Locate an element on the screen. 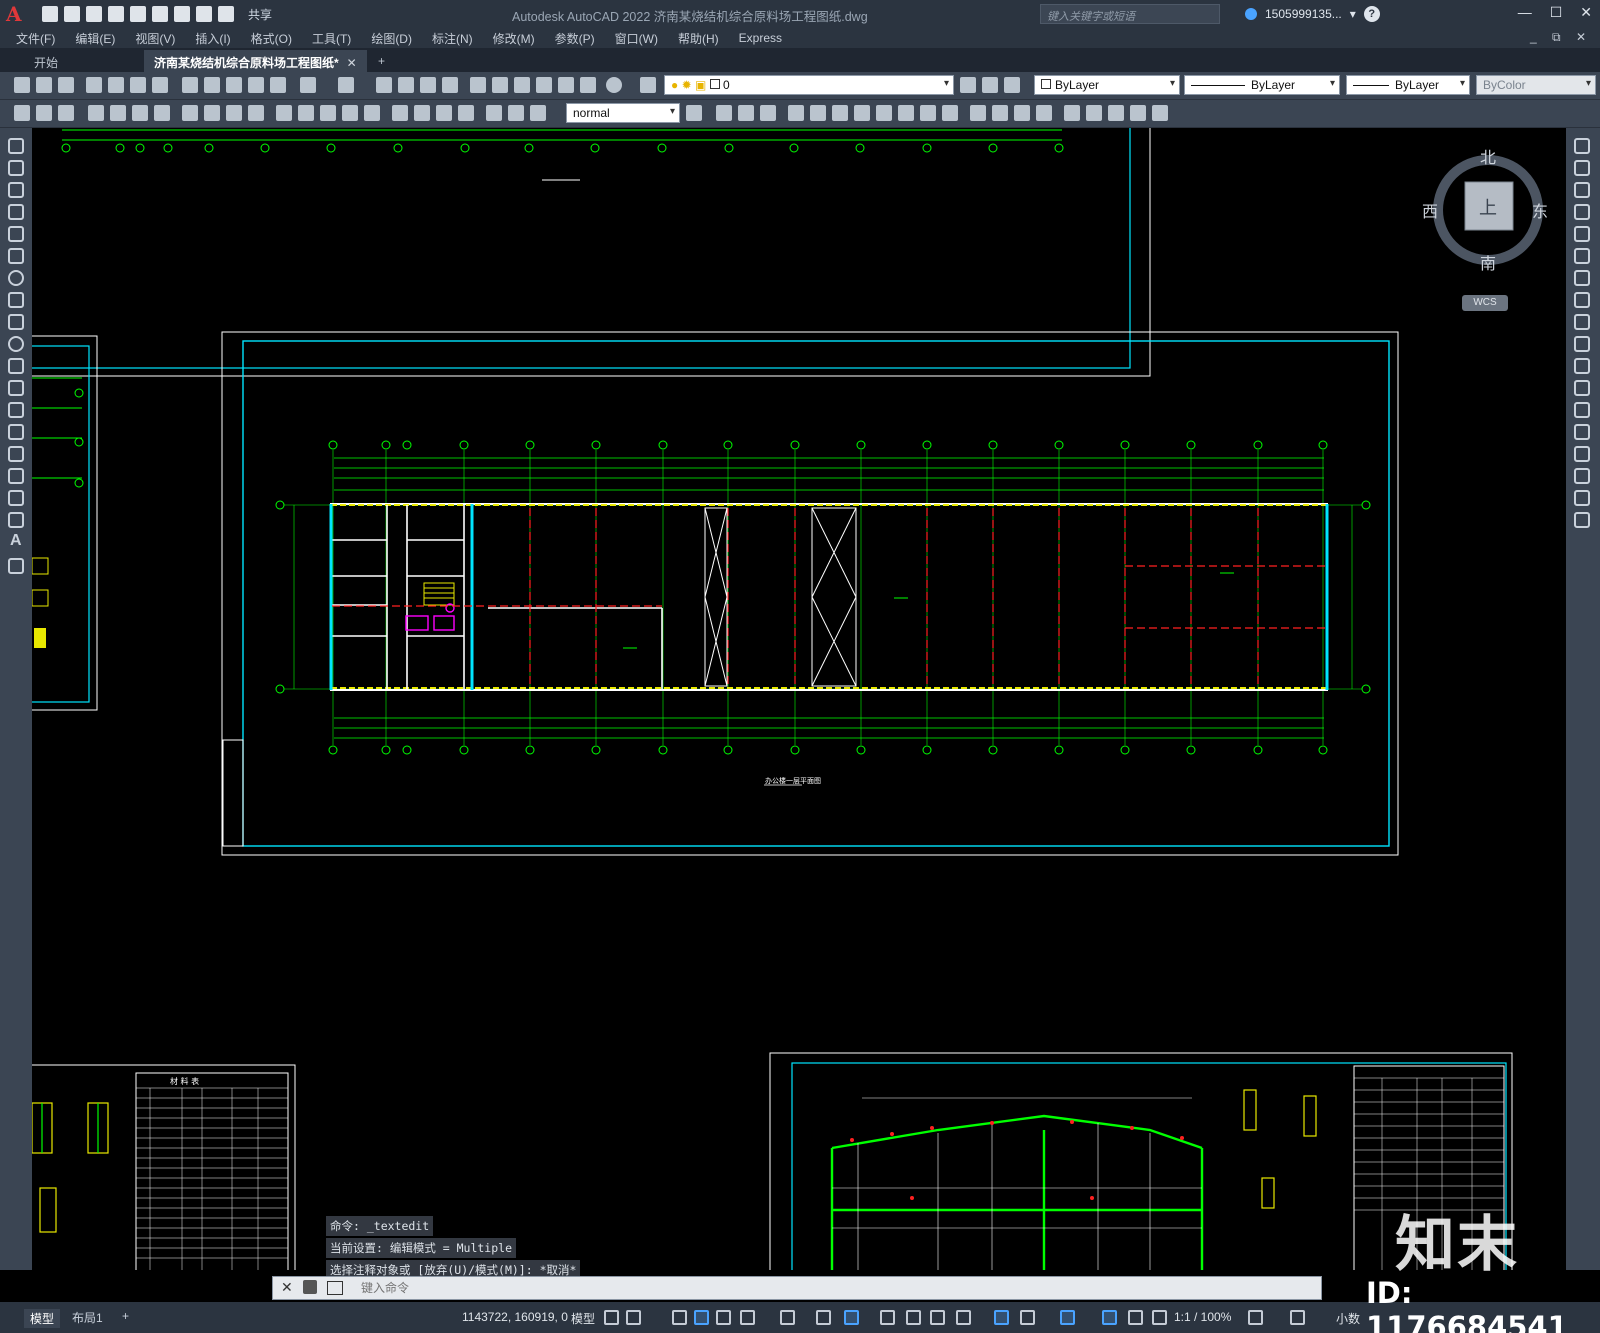  layer-dropdown: ● ✹ ▣ 0 ▾ is located at coordinates (809, 85).